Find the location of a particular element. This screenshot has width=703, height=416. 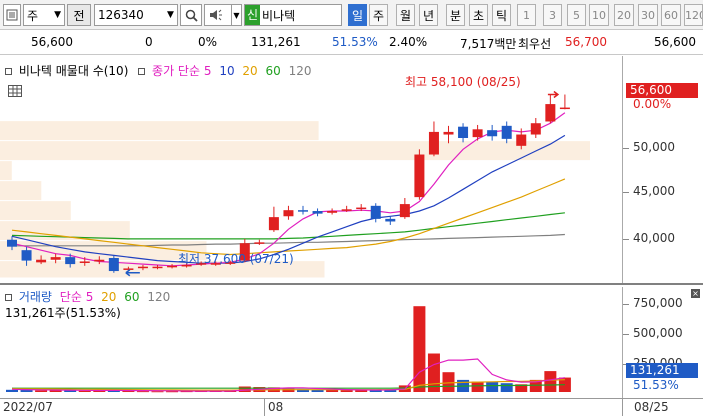

period-label: 월 is located at coordinates (405, 15).